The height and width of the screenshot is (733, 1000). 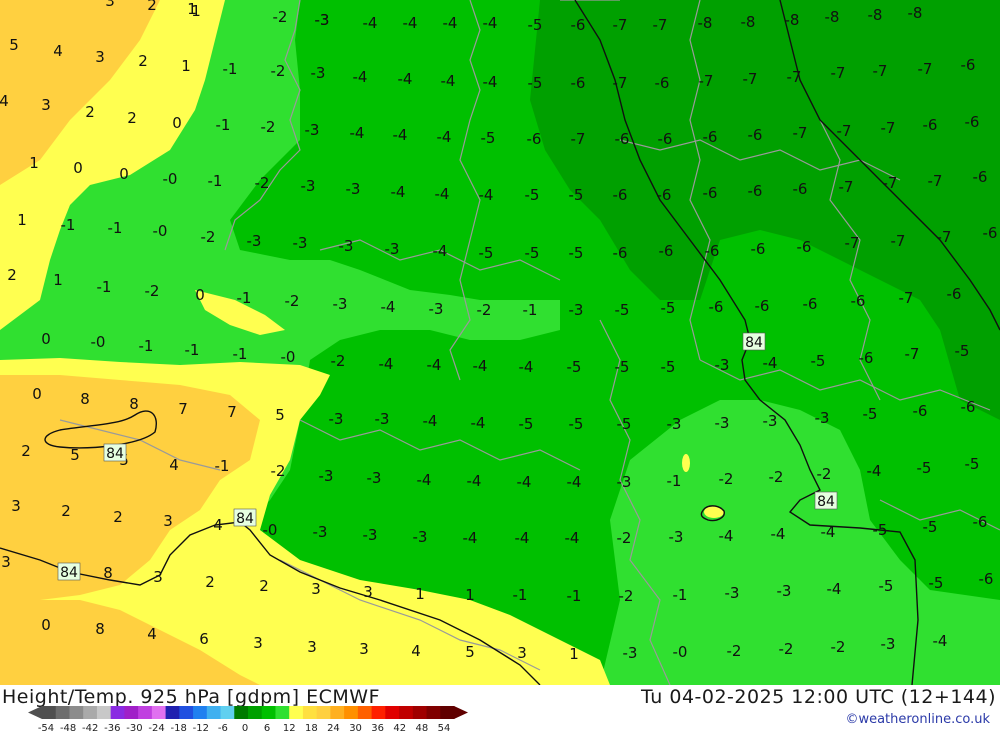 What do you see at coordinates (223, 727) in the screenshot?
I see `scale-tick-label: -6` at bounding box center [223, 727].